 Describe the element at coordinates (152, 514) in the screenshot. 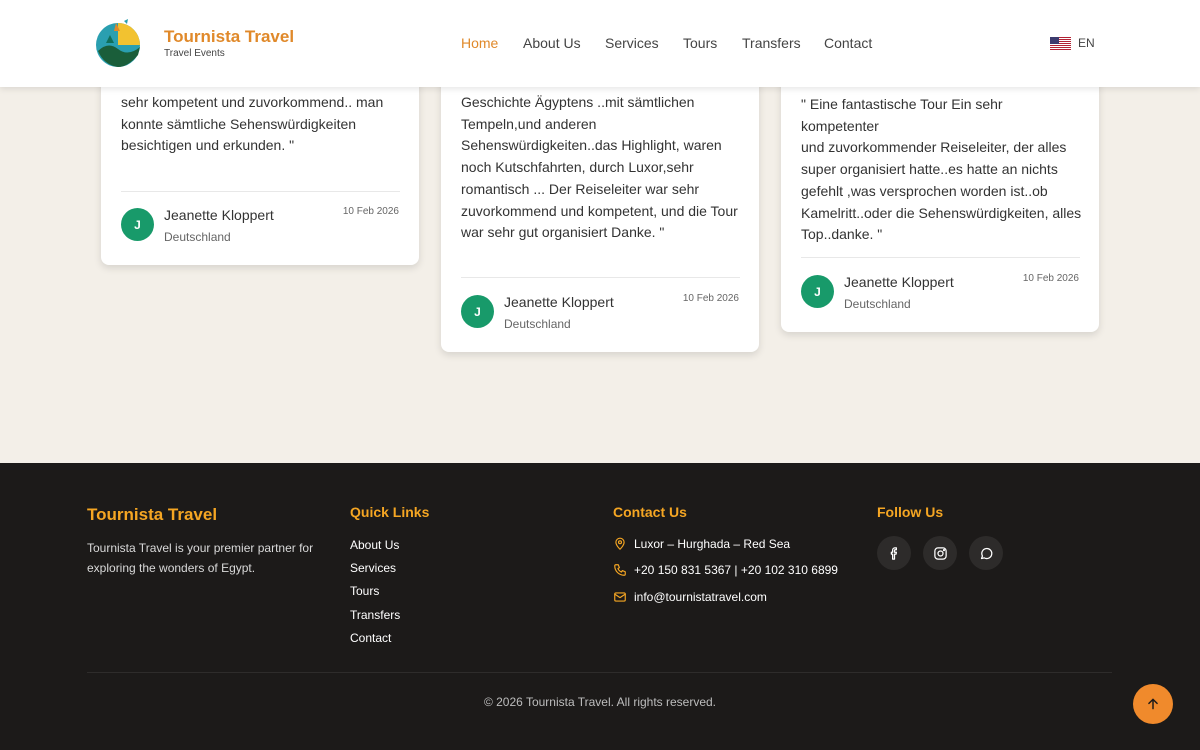

I see `footer-brand: Tournista Travel` at that location.